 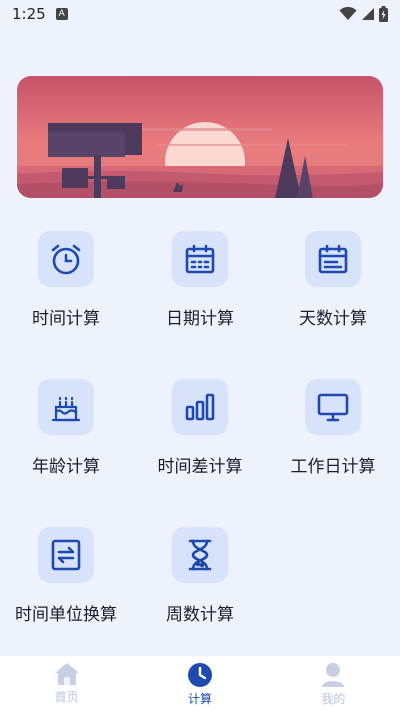 What do you see at coordinates (66, 697) in the screenshot?
I see `tab-home-label: 首页` at bounding box center [66, 697].